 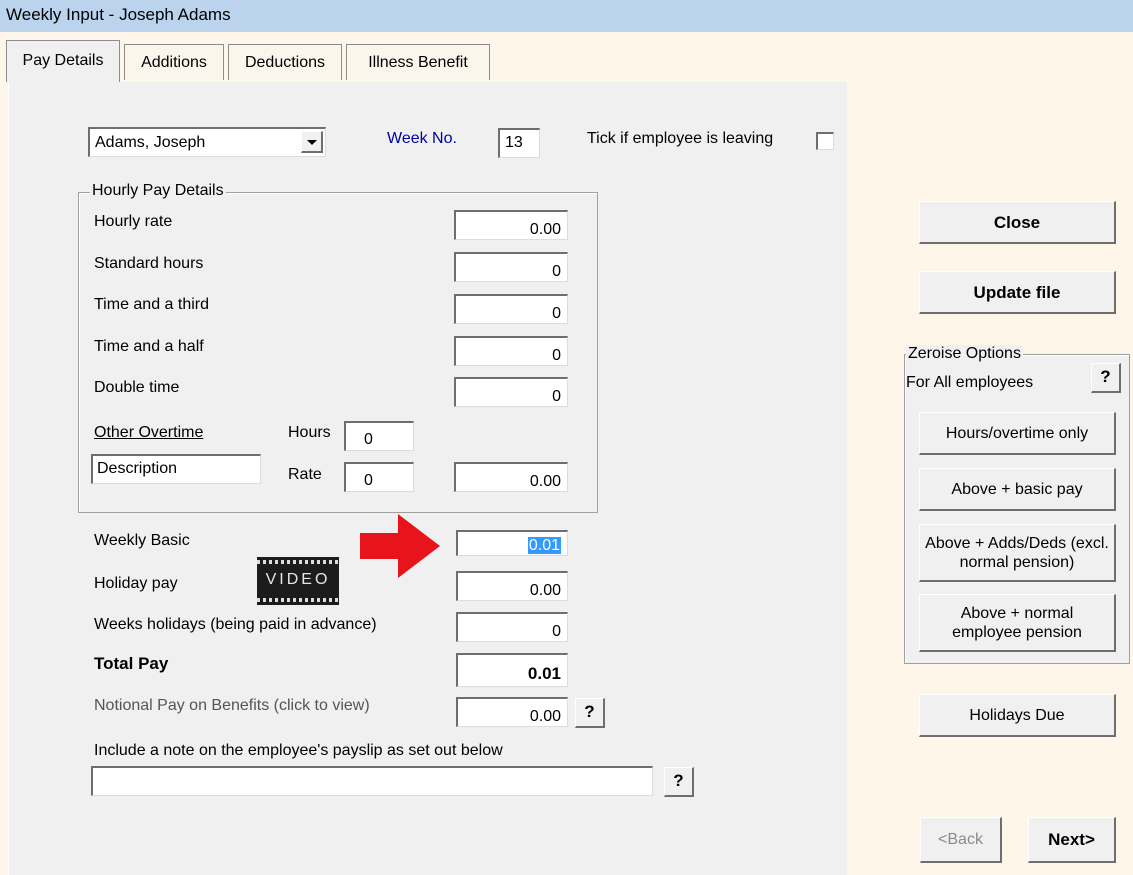 What do you see at coordinates (512, 586) in the screenshot?
I see `holiday-pay-field: 0.00` at bounding box center [512, 586].